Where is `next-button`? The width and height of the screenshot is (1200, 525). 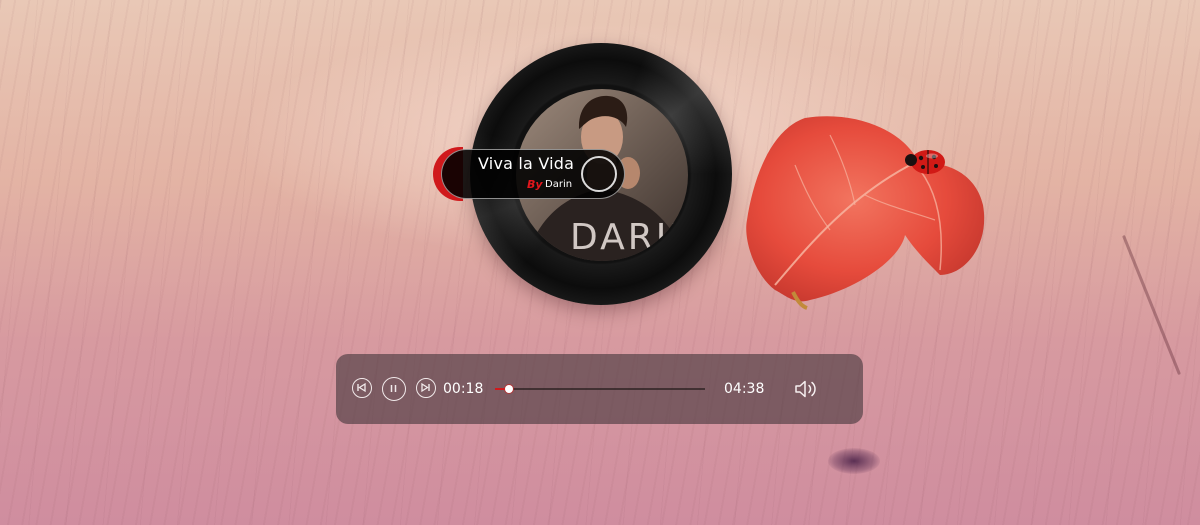
next-button is located at coordinates (426, 388).